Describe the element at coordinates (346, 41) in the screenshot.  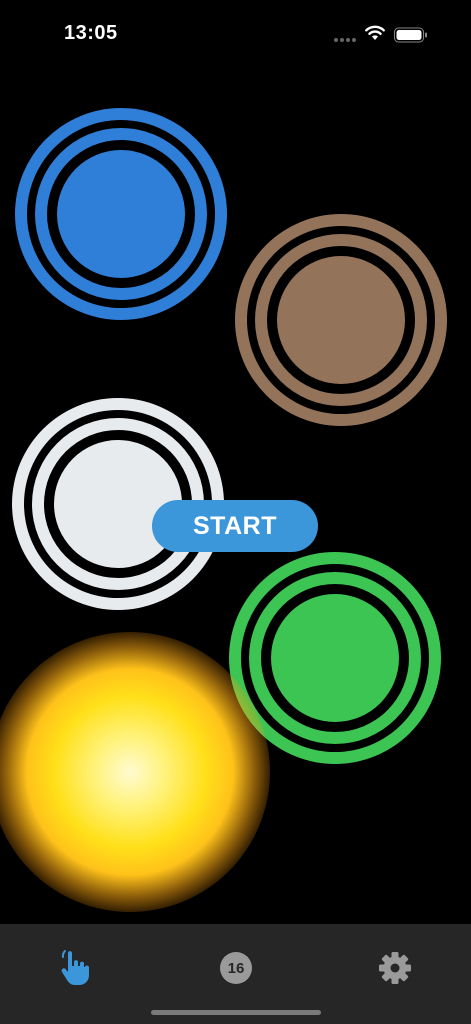
I see `cellular-signal-icon` at that location.